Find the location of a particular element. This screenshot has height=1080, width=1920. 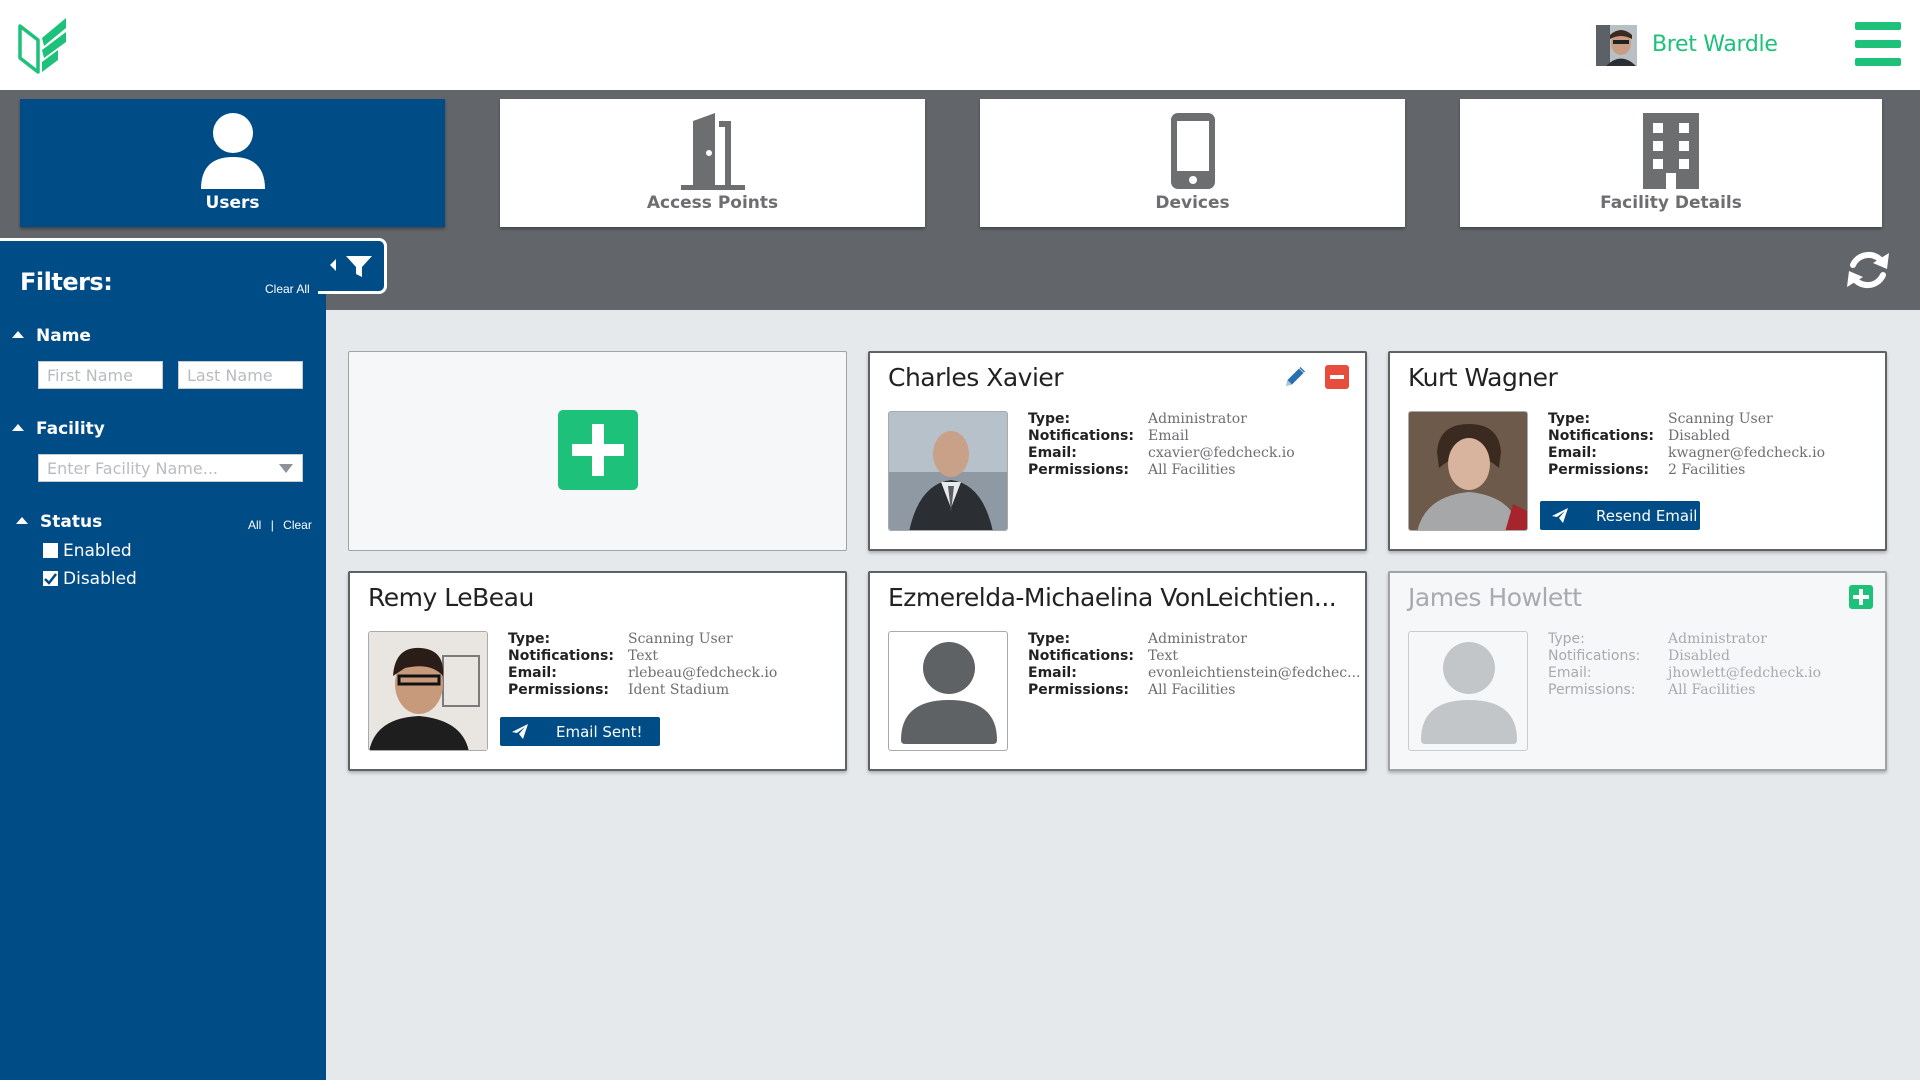

hamburger-icon is located at coordinates (1878, 44).